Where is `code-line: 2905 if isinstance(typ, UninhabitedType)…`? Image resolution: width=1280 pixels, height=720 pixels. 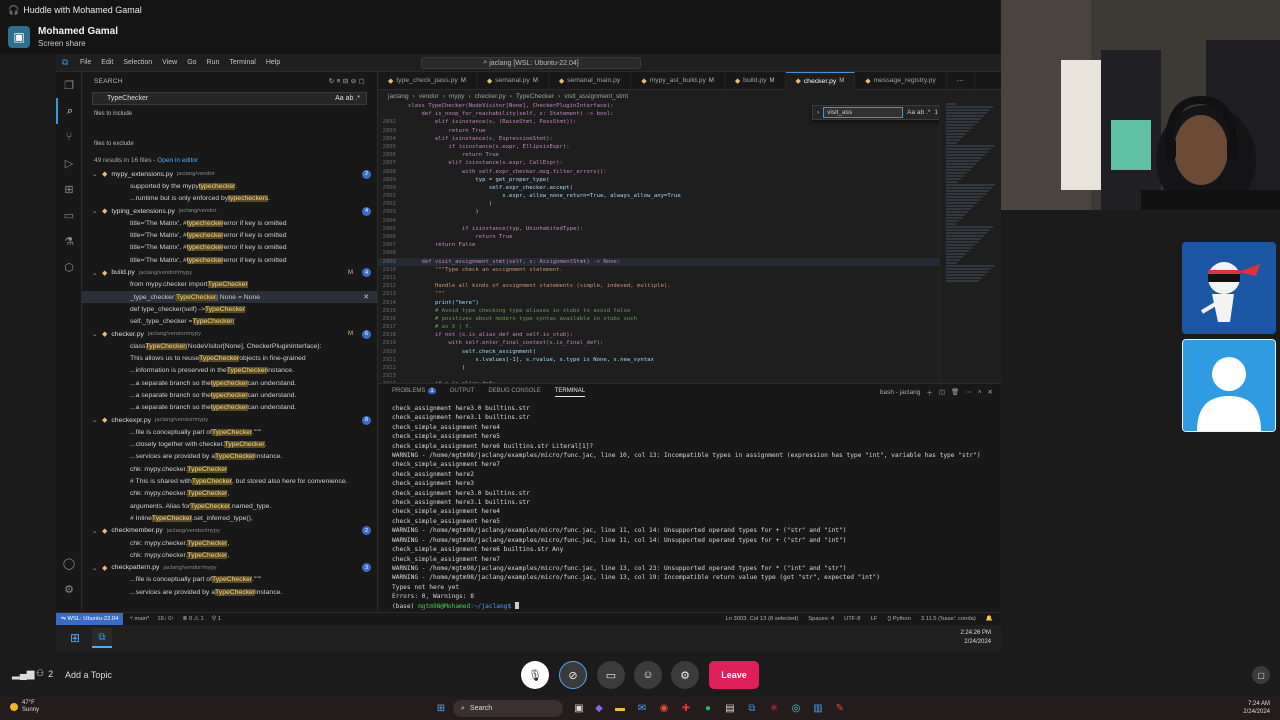 code-line: 2905 if isinstance(typ, UninhabitedType)… is located at coordinates (689, 229).